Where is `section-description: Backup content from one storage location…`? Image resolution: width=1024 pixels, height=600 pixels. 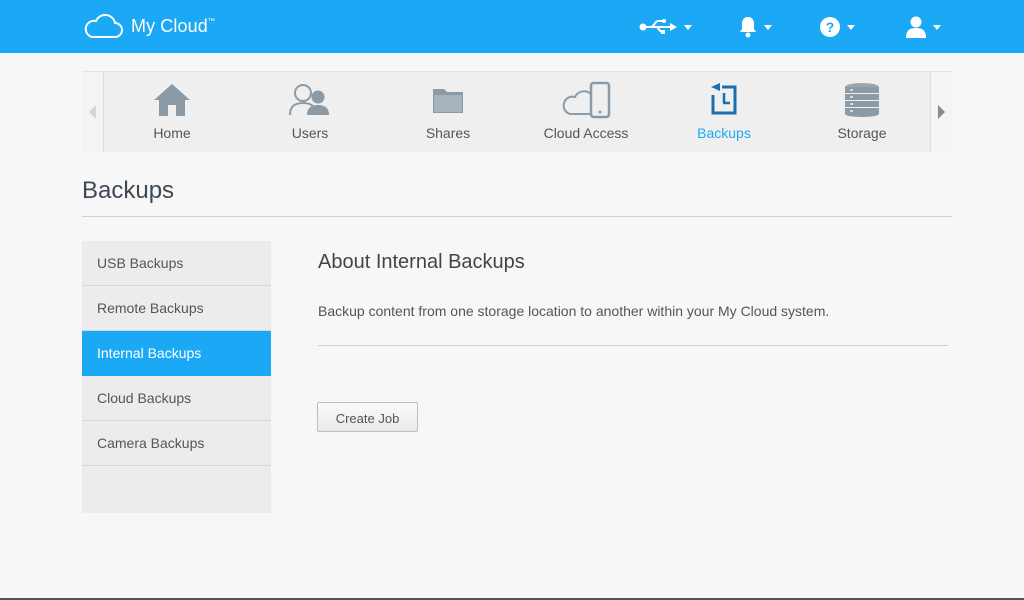
section-description: Backup content from one storage location… is located at coordinates (574, 311).